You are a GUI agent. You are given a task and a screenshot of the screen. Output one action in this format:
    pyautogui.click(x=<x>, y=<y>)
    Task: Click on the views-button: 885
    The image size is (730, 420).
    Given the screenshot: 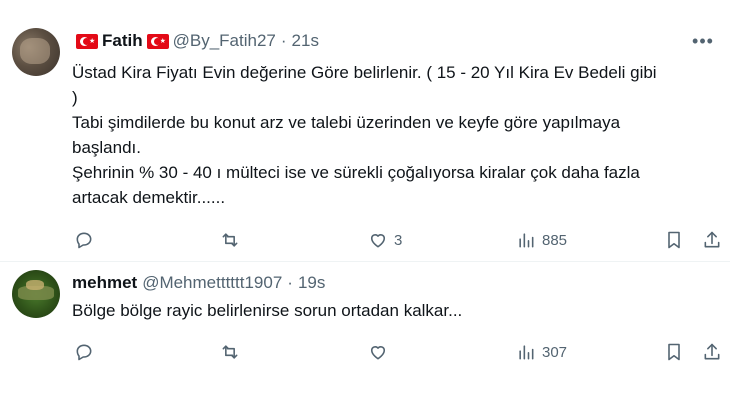 What is the action you would take?
    pyautogui.click(x=541, y=240)
    